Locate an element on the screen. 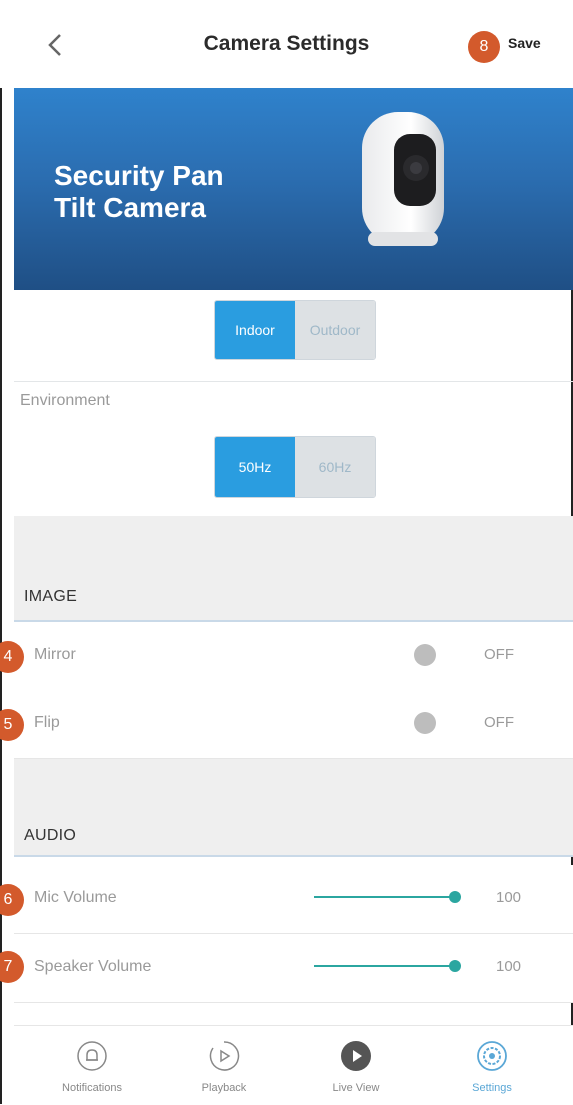  environment-label: Environment is located at coordinates (65, 400).